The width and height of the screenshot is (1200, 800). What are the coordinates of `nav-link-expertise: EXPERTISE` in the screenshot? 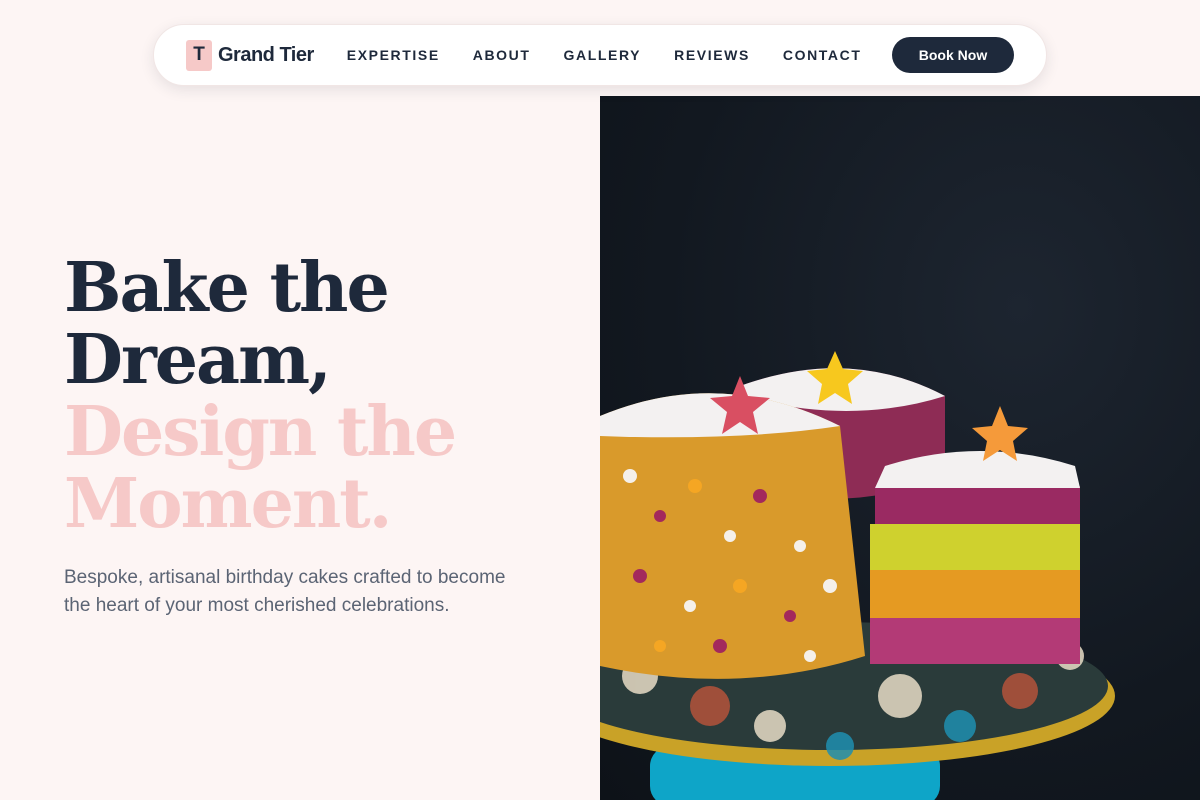 It's located at (393, 55).